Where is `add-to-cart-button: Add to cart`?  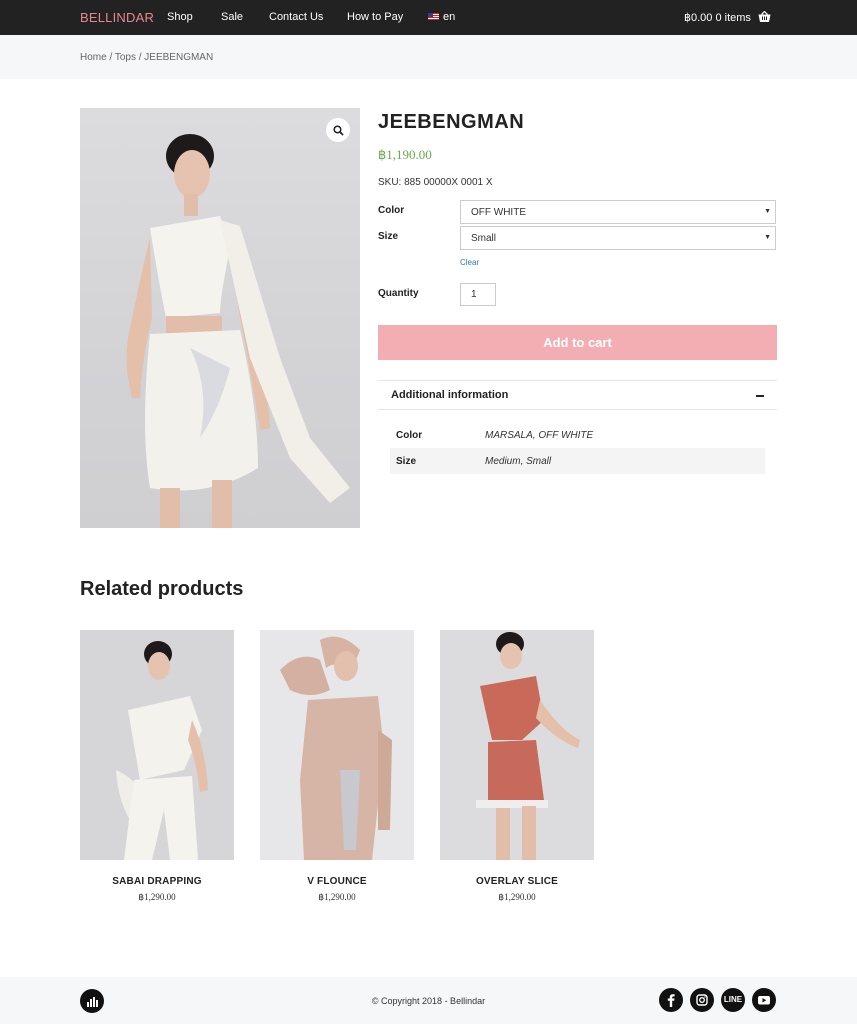 add-to-cart-button: Add to cart is located at coordinates (577, 342).